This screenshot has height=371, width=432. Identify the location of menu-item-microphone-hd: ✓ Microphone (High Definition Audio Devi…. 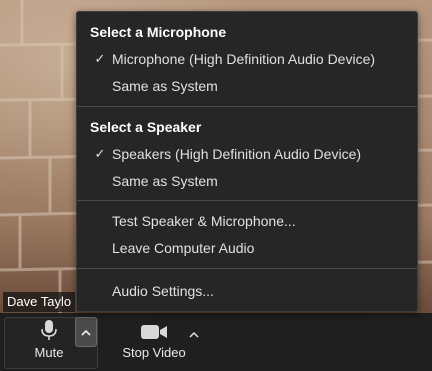
(247, 59).